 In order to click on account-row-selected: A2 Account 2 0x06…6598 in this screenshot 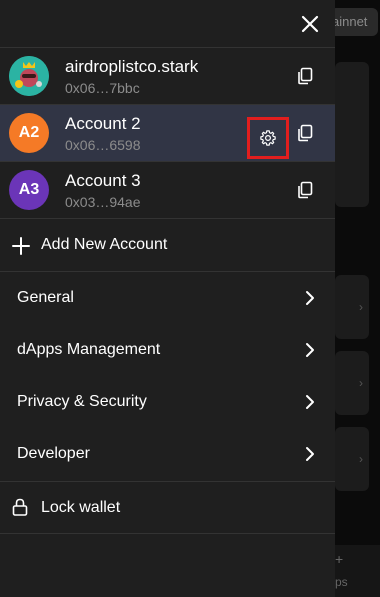, I will do `click(167, 132)`.